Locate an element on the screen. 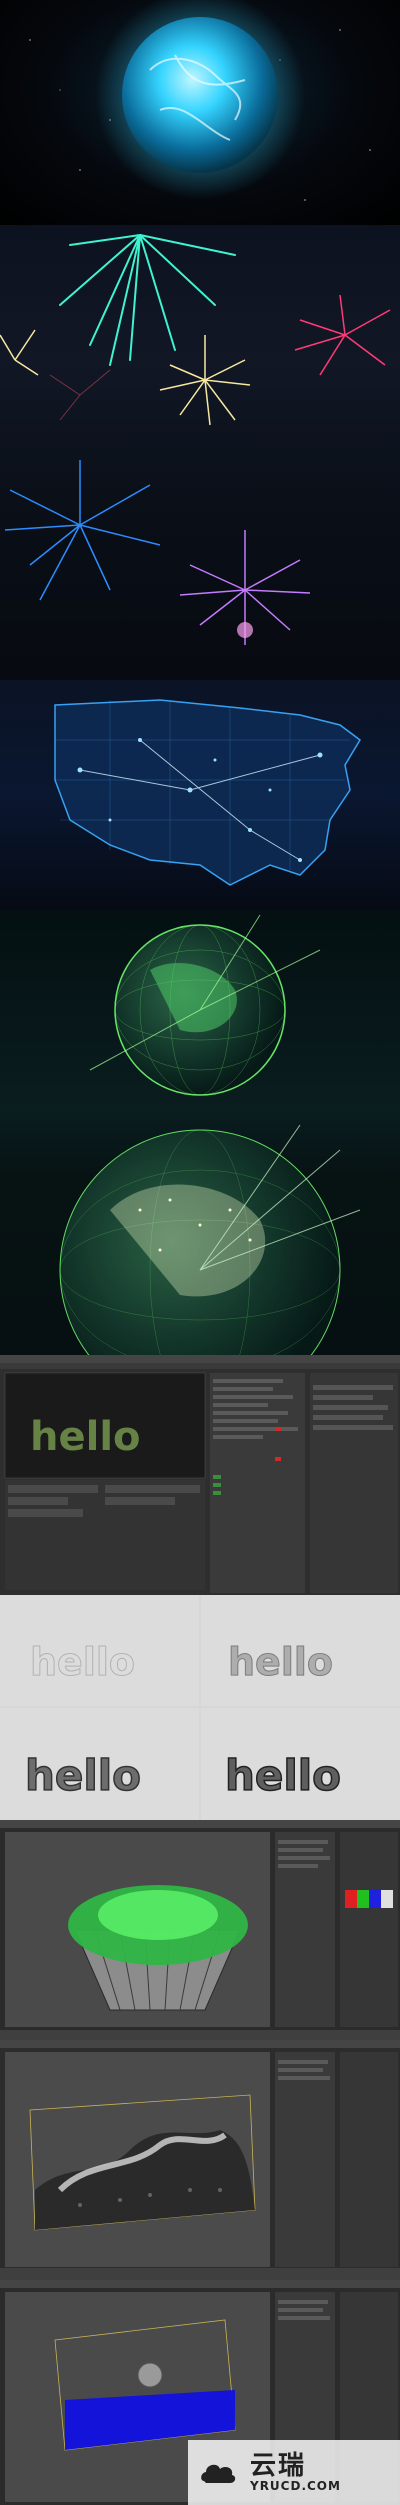 The image size is (400, 2505). plasma-sphere-graphic is located at coordinates (200, 100).